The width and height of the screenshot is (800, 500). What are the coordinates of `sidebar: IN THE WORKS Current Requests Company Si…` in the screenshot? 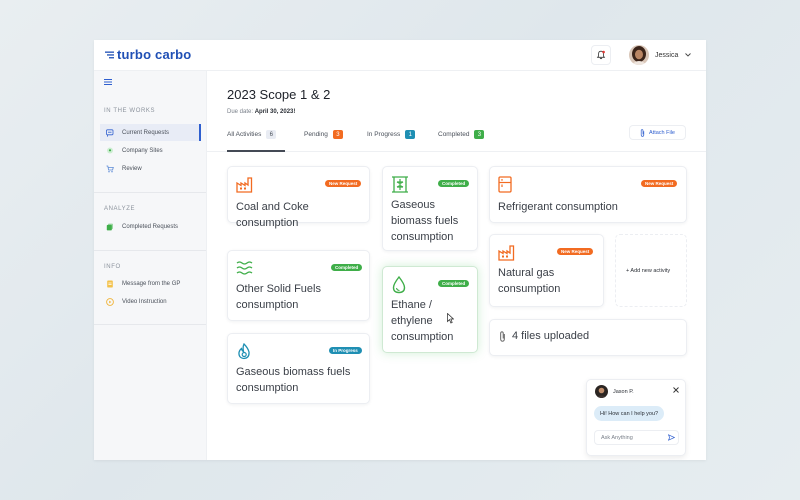 It's located at (150, 265).